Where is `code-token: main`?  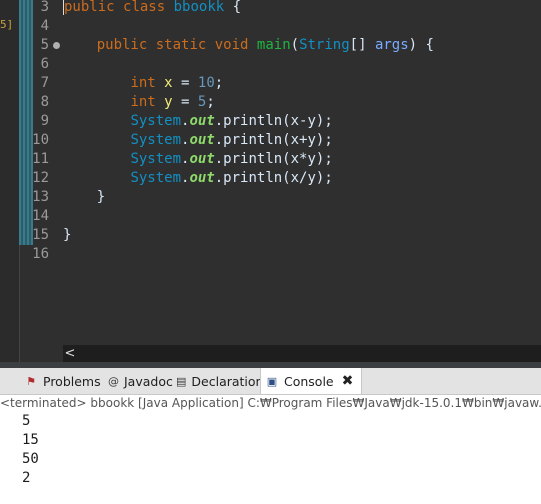
code-token: main is located at coordinates (273, 45).